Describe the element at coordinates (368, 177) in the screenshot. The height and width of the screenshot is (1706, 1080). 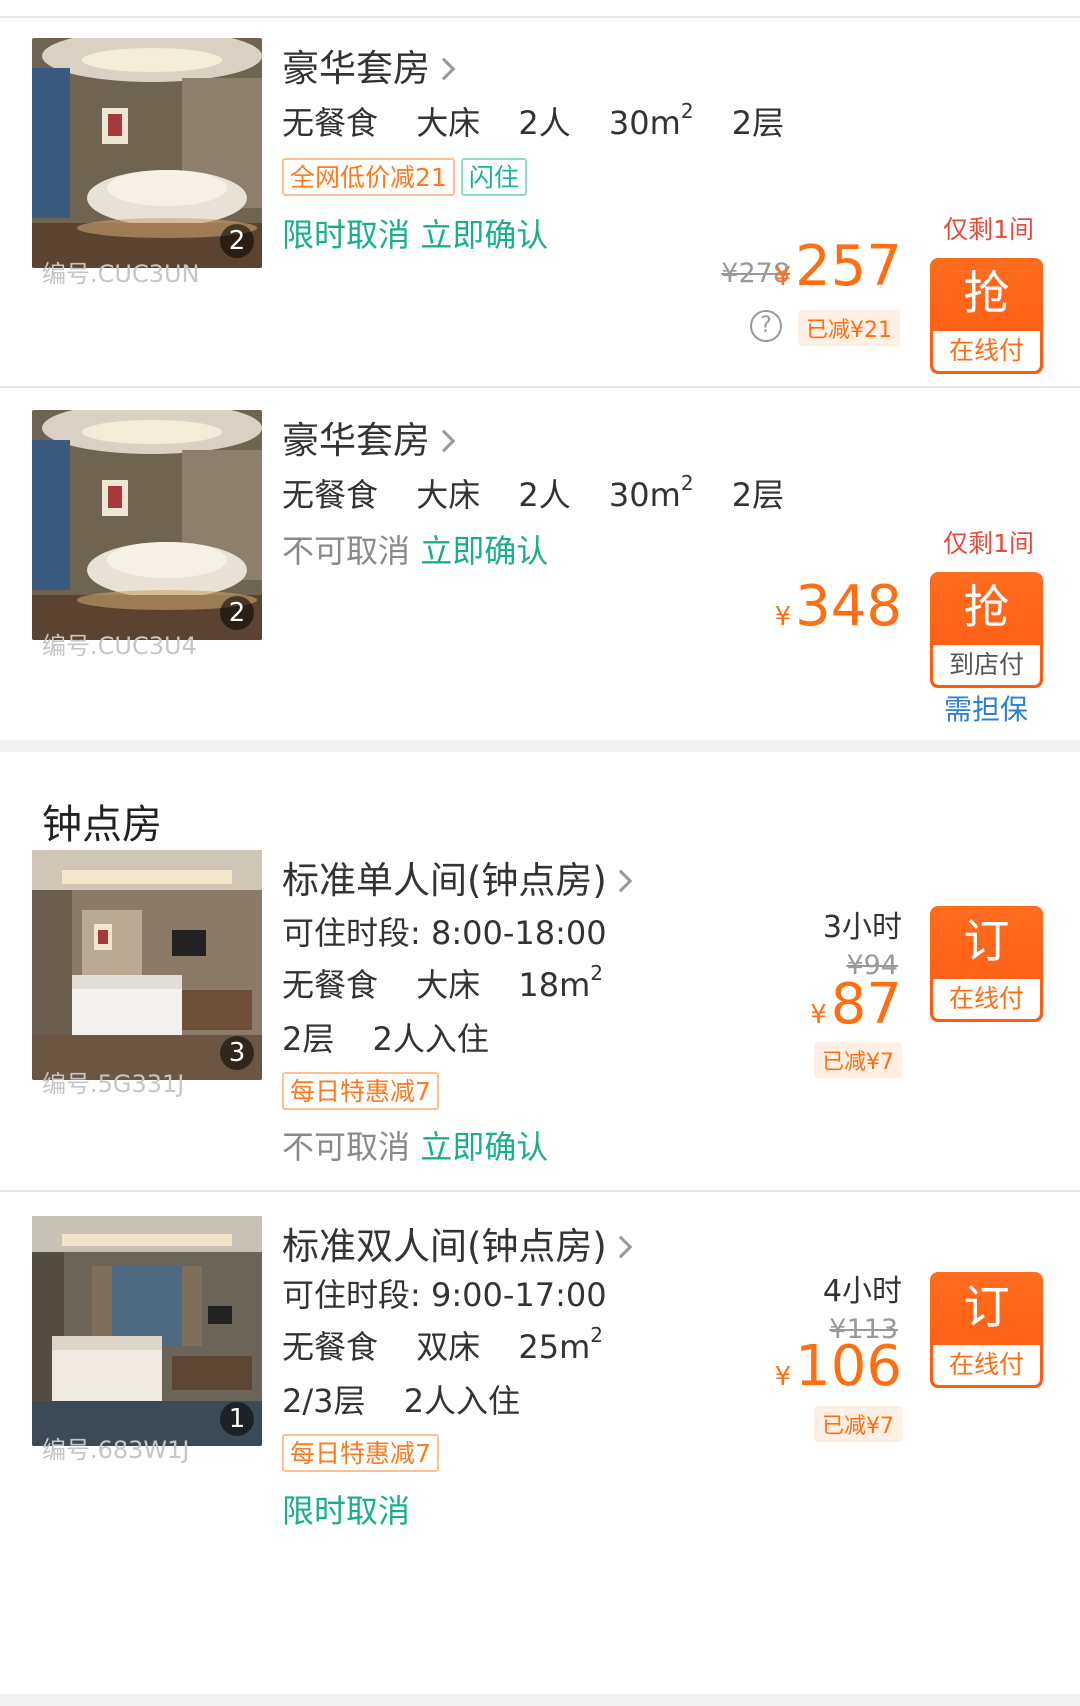
I see `promo-tag: 全网低价减21` at that location.